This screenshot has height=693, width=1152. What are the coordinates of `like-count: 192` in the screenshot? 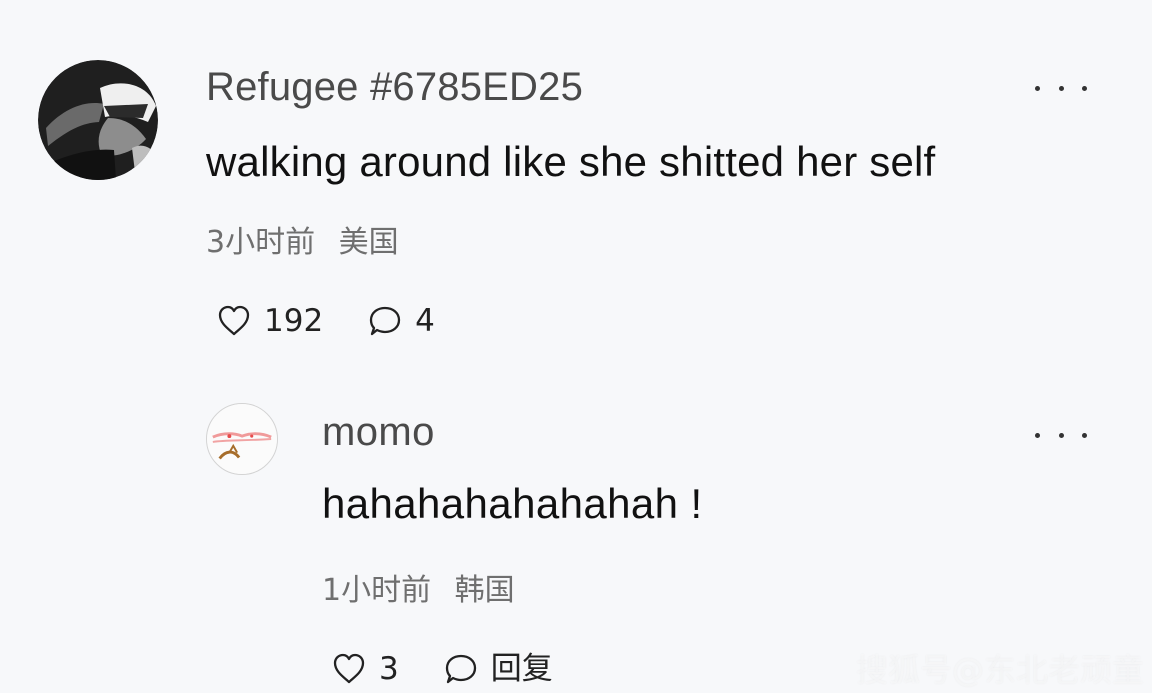 It's located at (294, 321).